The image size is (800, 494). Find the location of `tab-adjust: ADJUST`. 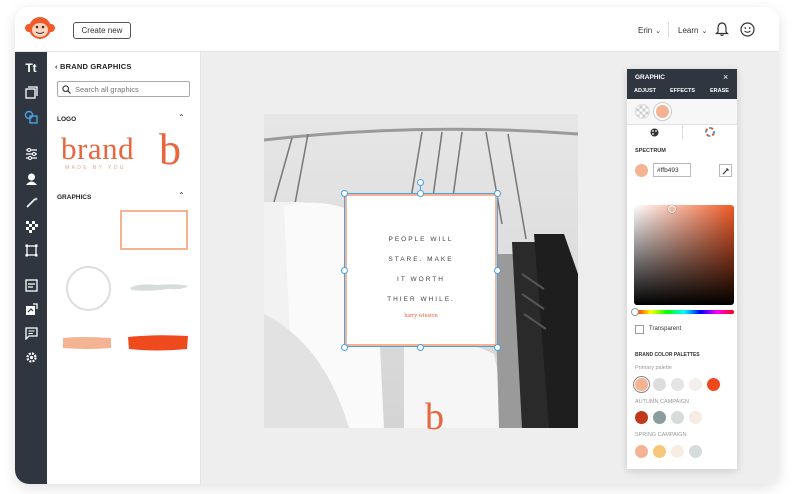

tab-adjust: ADJUST is located at coordinates (645, 91).